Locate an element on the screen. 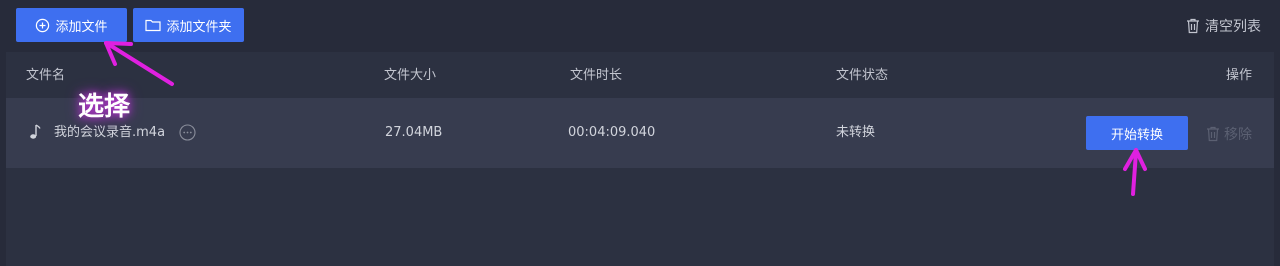 This screenshot has width=1280, height=266. arrow-to-start-button-icon is located at coordinates (1135, 172).